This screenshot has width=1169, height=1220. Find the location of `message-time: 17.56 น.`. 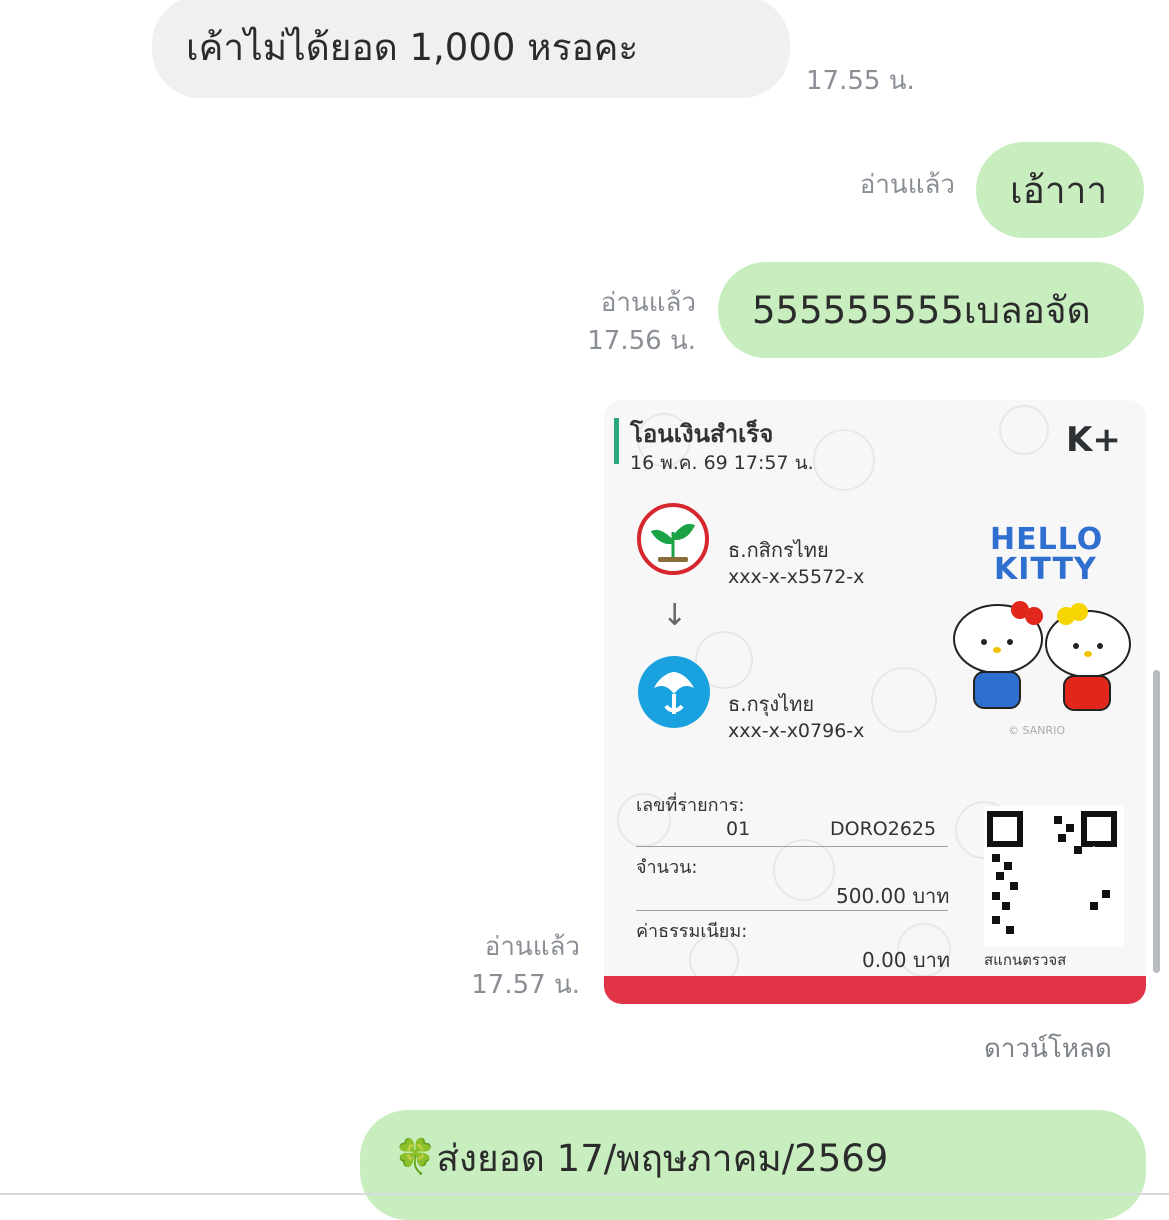

message-time: 17.56 น. is located at coordinates (641, 341).